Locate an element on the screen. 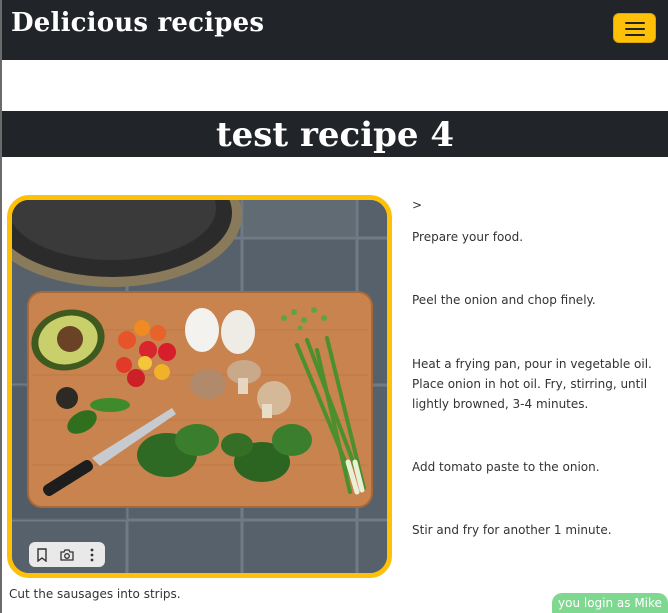  login-status-badge: you login as Mike is located at coordinates (610, 603).